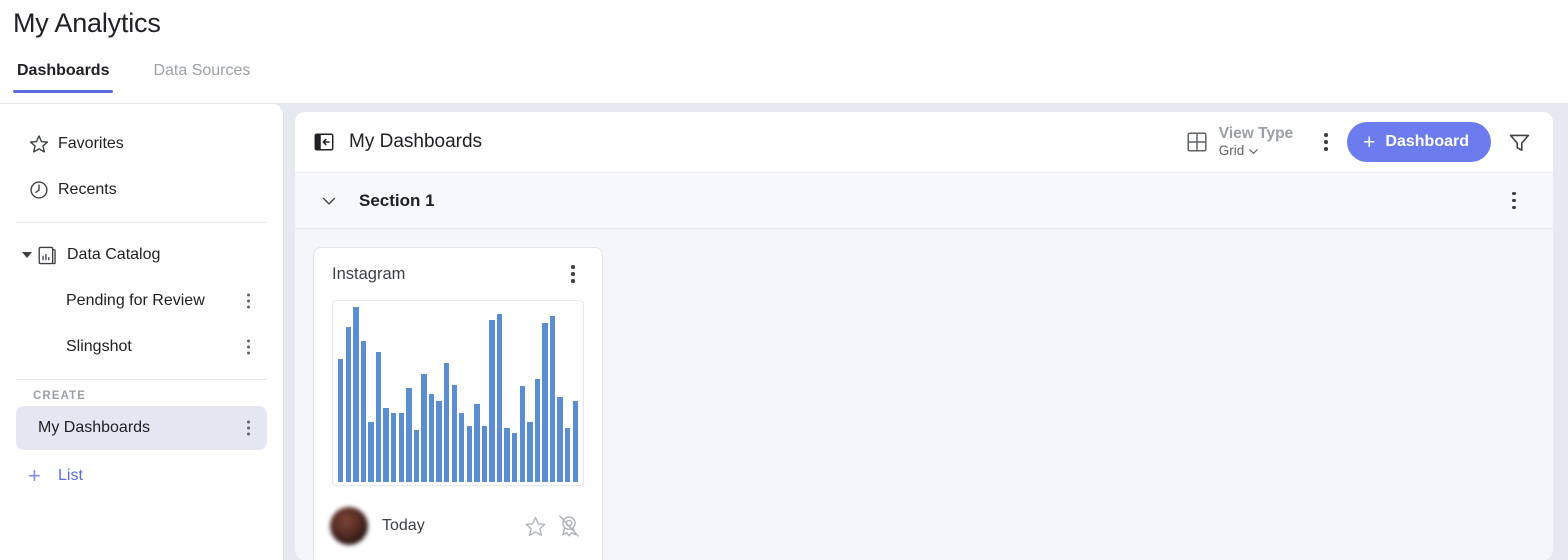 The width and height of the screenshot is (1568, 560). What do you see at coordinates (349, 526) in the screenshot?
I see `avatar` at bounding box center [349, 526].